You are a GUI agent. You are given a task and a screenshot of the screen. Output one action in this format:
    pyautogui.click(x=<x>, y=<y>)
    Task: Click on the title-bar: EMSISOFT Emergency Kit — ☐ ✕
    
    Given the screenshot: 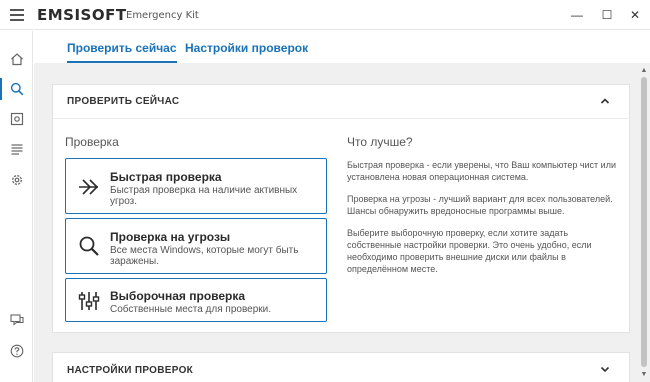 What is the action you would take?
    pyautogui.click(x=325, y=15)
    